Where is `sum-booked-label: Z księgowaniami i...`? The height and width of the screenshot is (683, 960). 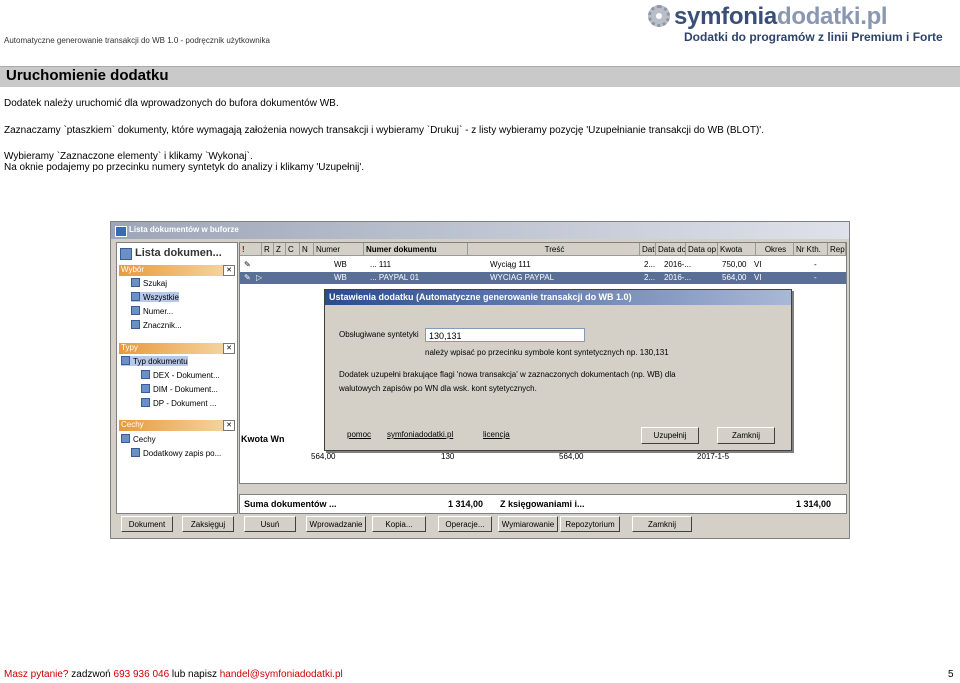
sum-booked-label: Z księgowaniami i... is located at coordinates (542, 504).